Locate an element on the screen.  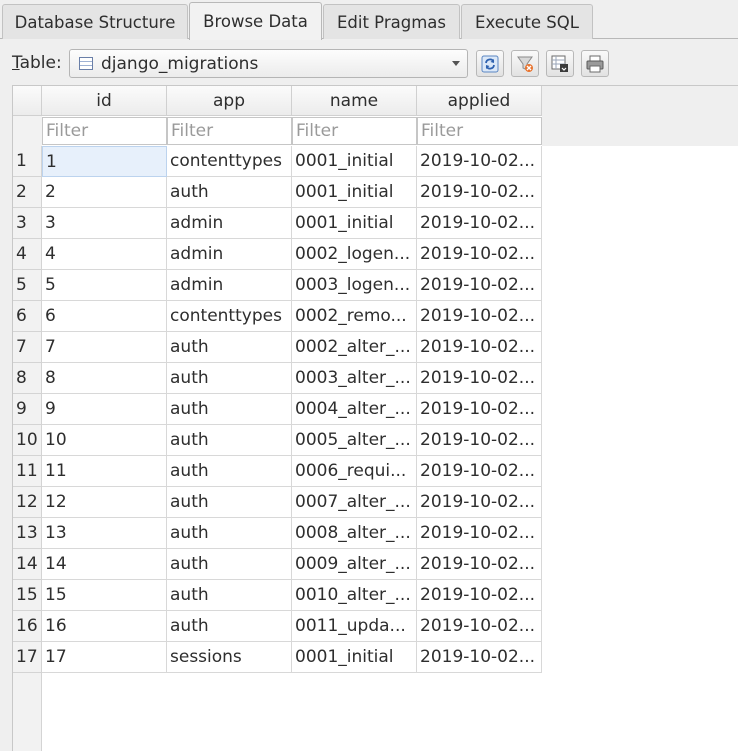
tab-execute-sql: Execute SQL is located at coordinates (527, 21).